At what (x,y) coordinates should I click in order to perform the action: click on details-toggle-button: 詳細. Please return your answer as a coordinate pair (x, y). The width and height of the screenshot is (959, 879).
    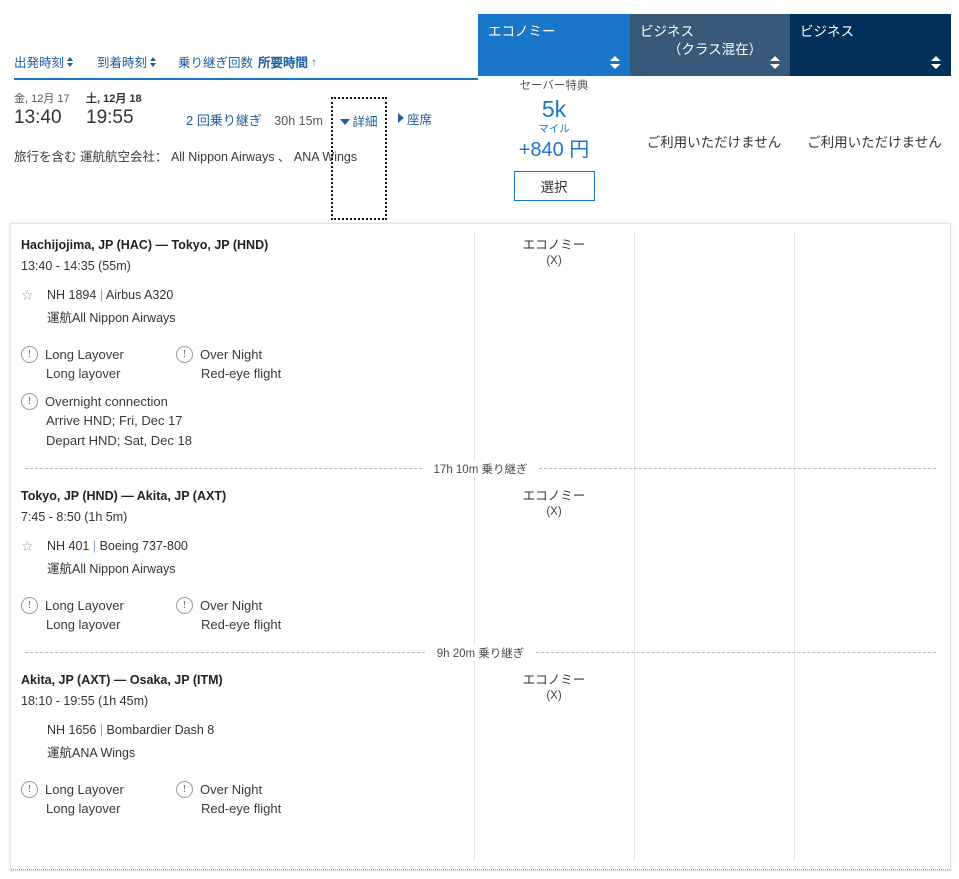
    Looking at the image, I should click on (359, 158).